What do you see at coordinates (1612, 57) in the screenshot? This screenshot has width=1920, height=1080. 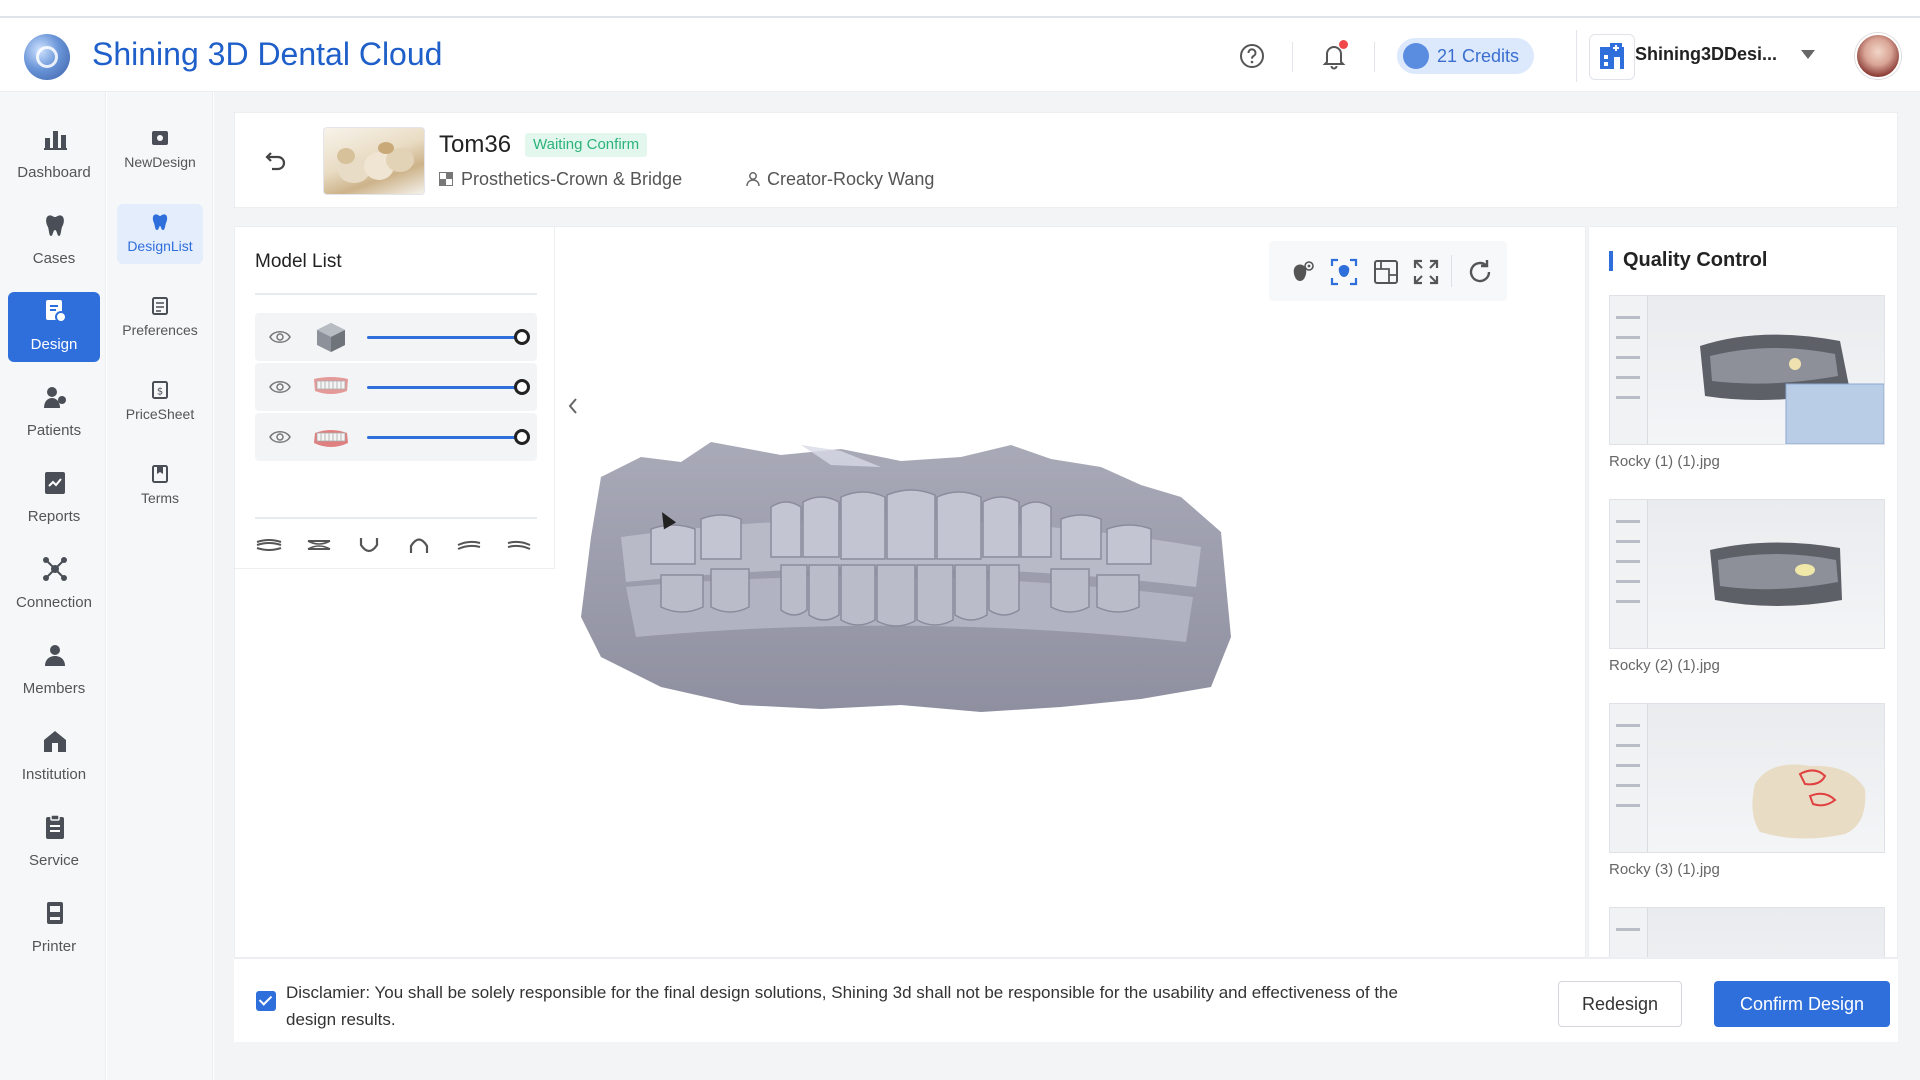 I see `hospital-icon` at bounding box center [1612, 57].